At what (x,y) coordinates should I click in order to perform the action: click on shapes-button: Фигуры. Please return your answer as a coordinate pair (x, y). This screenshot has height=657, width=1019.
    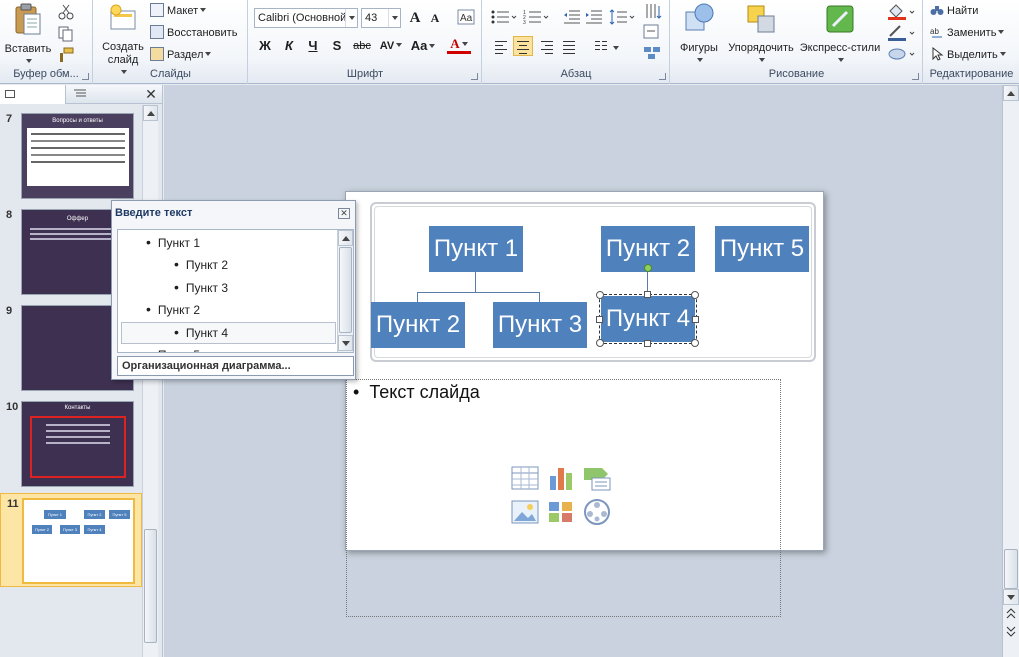
    Looking at the image, I should click on (699, 35).